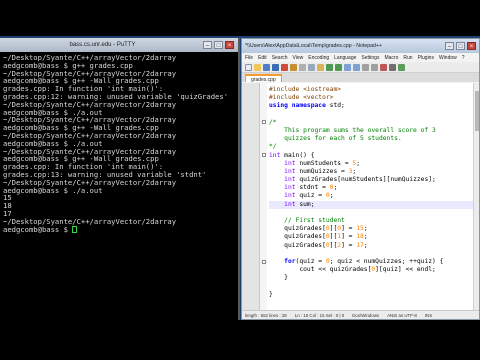 The width and height of the screenshot is (480, 360). What do you see at coordinates (293, 67) in the screenshot?
I see `print-icon` at bounding box center [293, 67].